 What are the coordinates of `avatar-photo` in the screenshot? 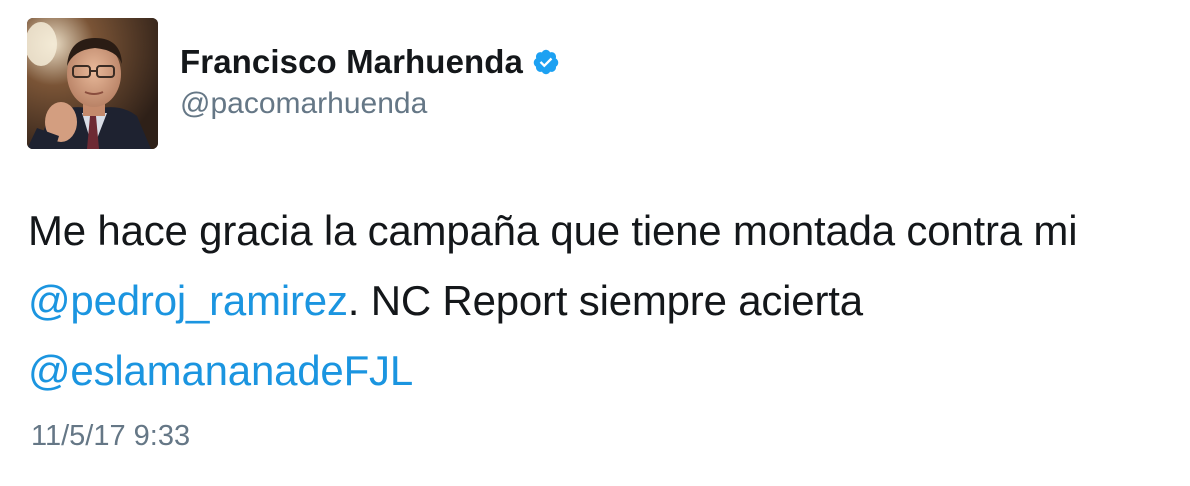 It's located at (92, 83).